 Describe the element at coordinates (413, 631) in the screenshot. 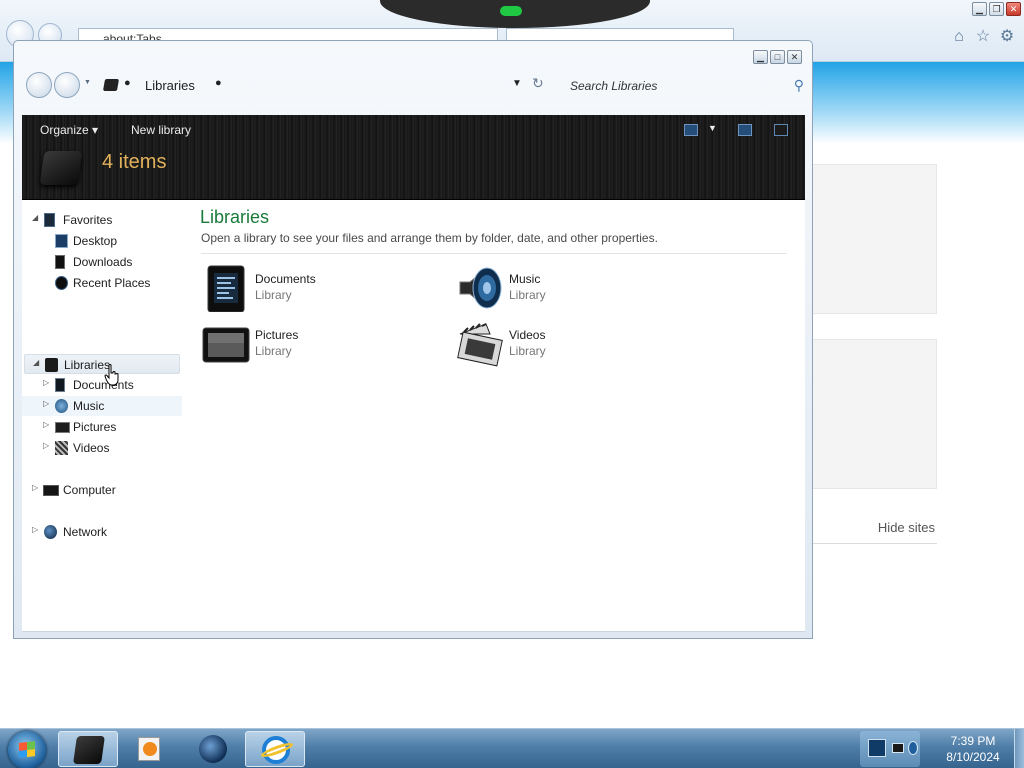

I see `window-bottom-border` at that location.